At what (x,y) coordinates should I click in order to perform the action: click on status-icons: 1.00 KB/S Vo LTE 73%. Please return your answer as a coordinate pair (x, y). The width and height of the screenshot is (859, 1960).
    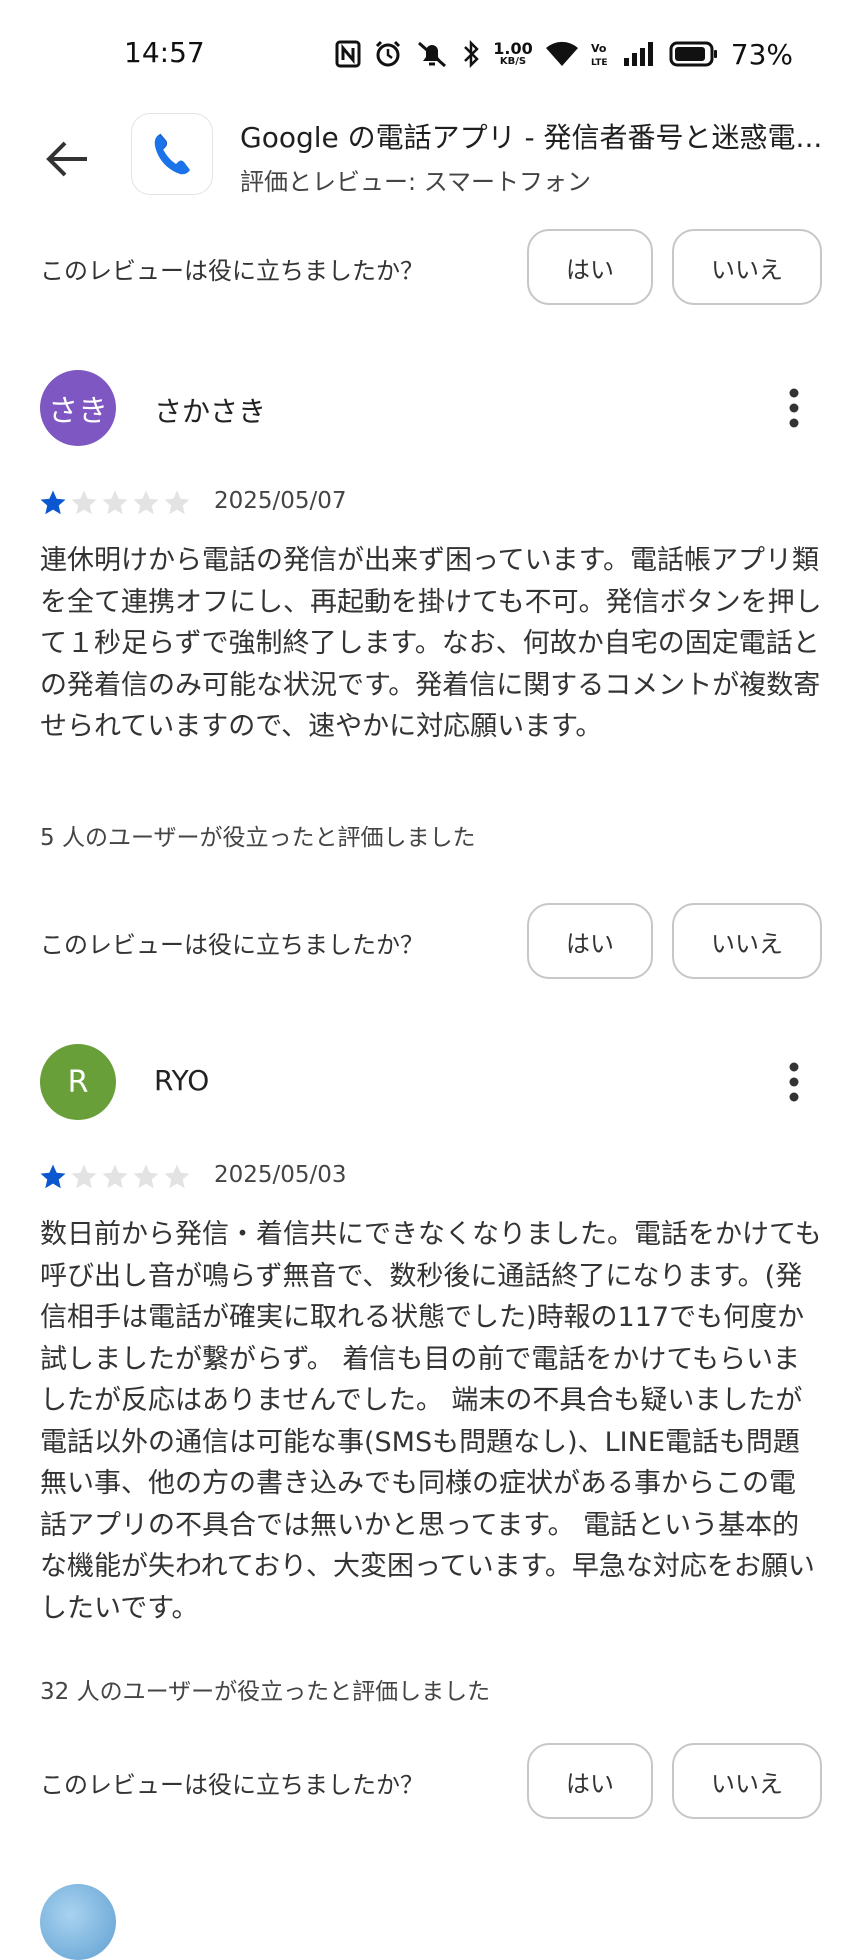
    Looking at the image, I should click on (564, 54).